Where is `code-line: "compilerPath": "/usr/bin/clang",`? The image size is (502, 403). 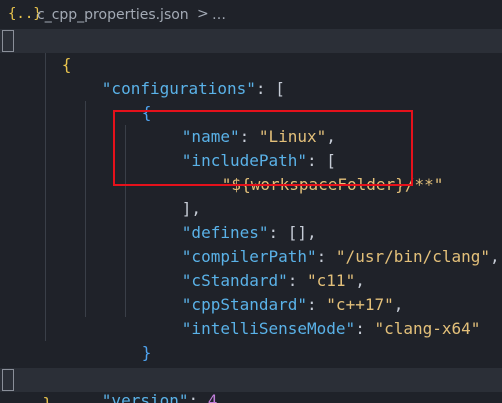
code-line: "compilerPath": "/usr/bin/clang", is located at coordinates (251, 243).